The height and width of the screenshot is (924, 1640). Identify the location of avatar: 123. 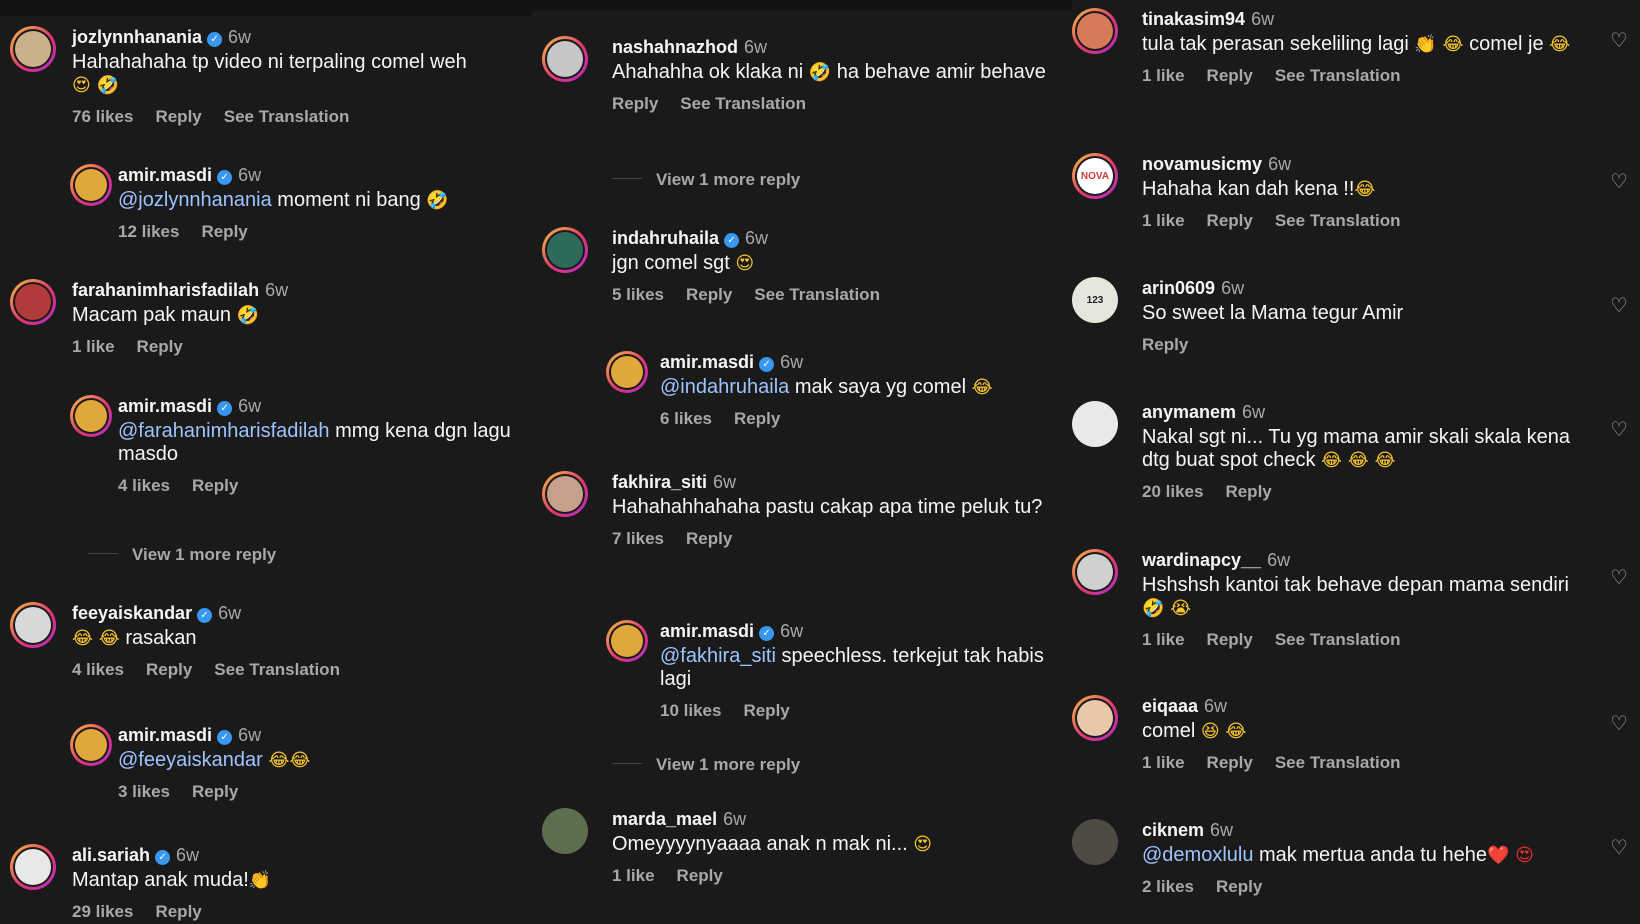
(1095, 300).